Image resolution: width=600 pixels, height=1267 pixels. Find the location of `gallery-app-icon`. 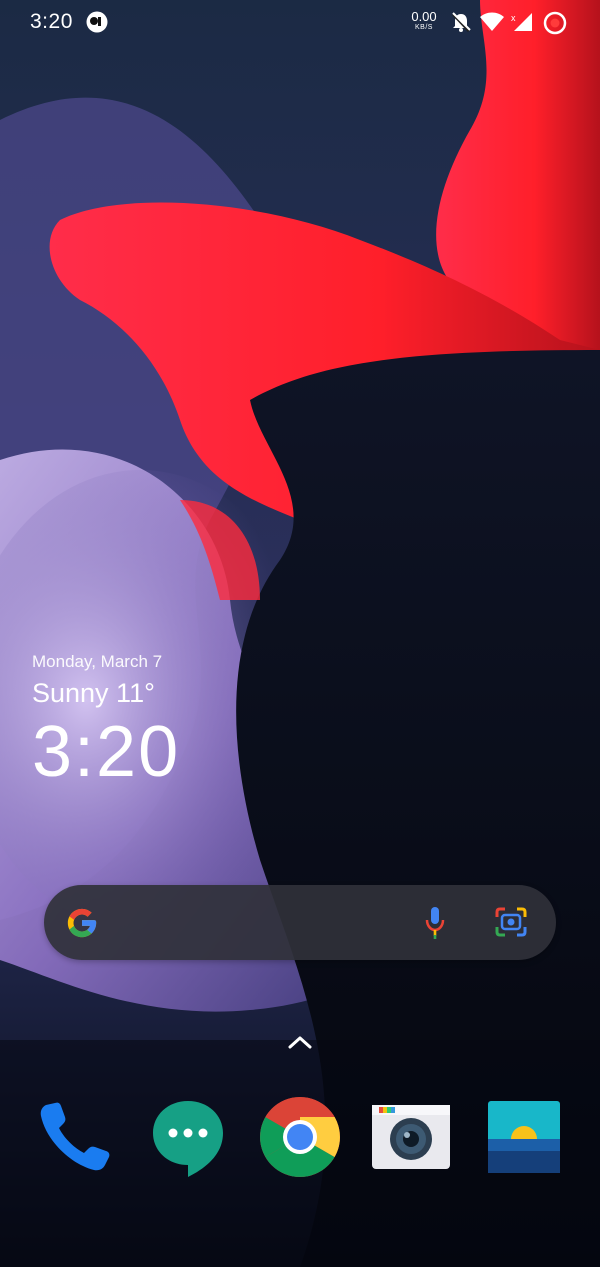

gallery-app-icon is located at coordinates (524, 1137).